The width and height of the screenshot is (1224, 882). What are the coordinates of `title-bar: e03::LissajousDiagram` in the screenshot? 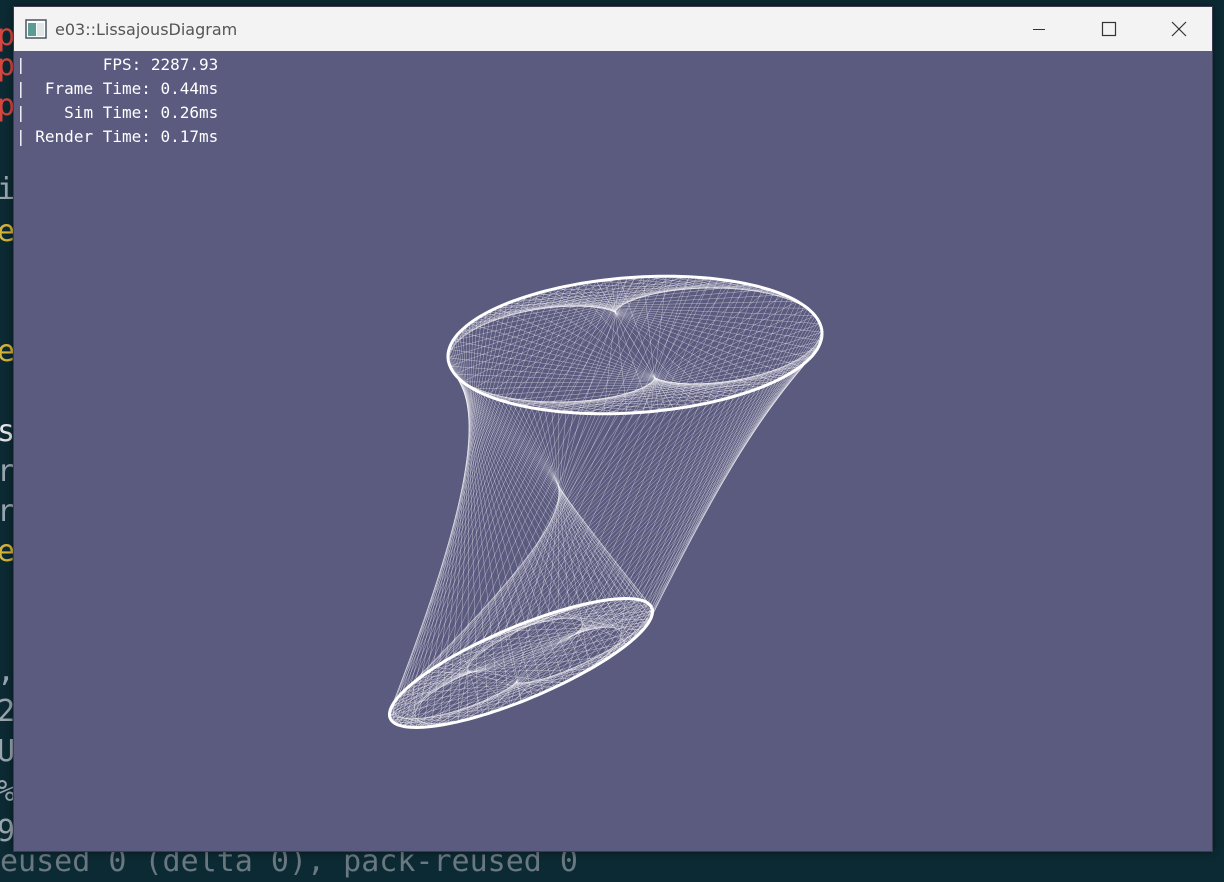 It's located at (613, 29).